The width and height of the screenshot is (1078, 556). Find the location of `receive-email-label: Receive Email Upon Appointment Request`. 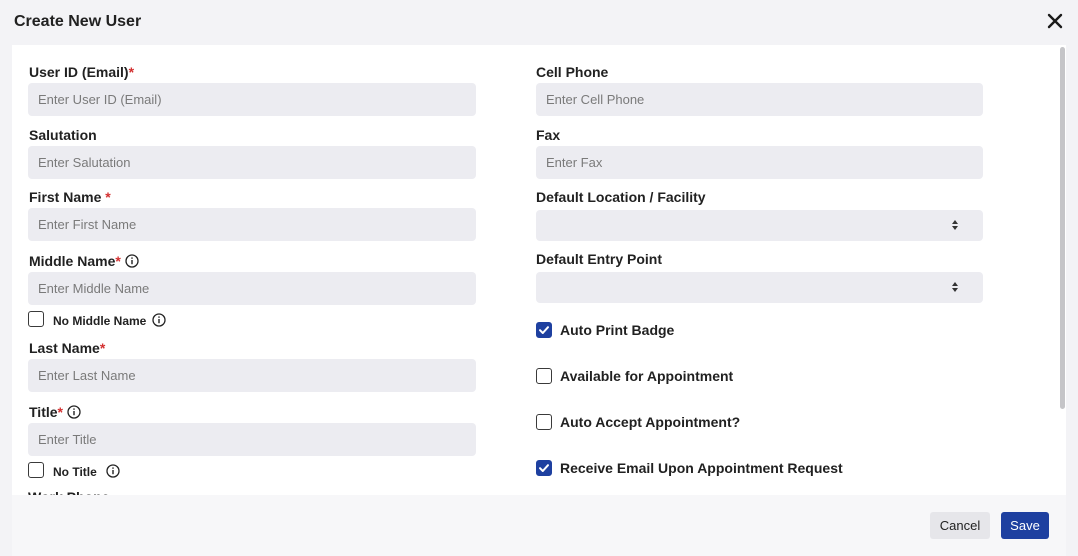

receive-email-label: Receive Email Upon Appointment Request is located at coordinates (701, 468).